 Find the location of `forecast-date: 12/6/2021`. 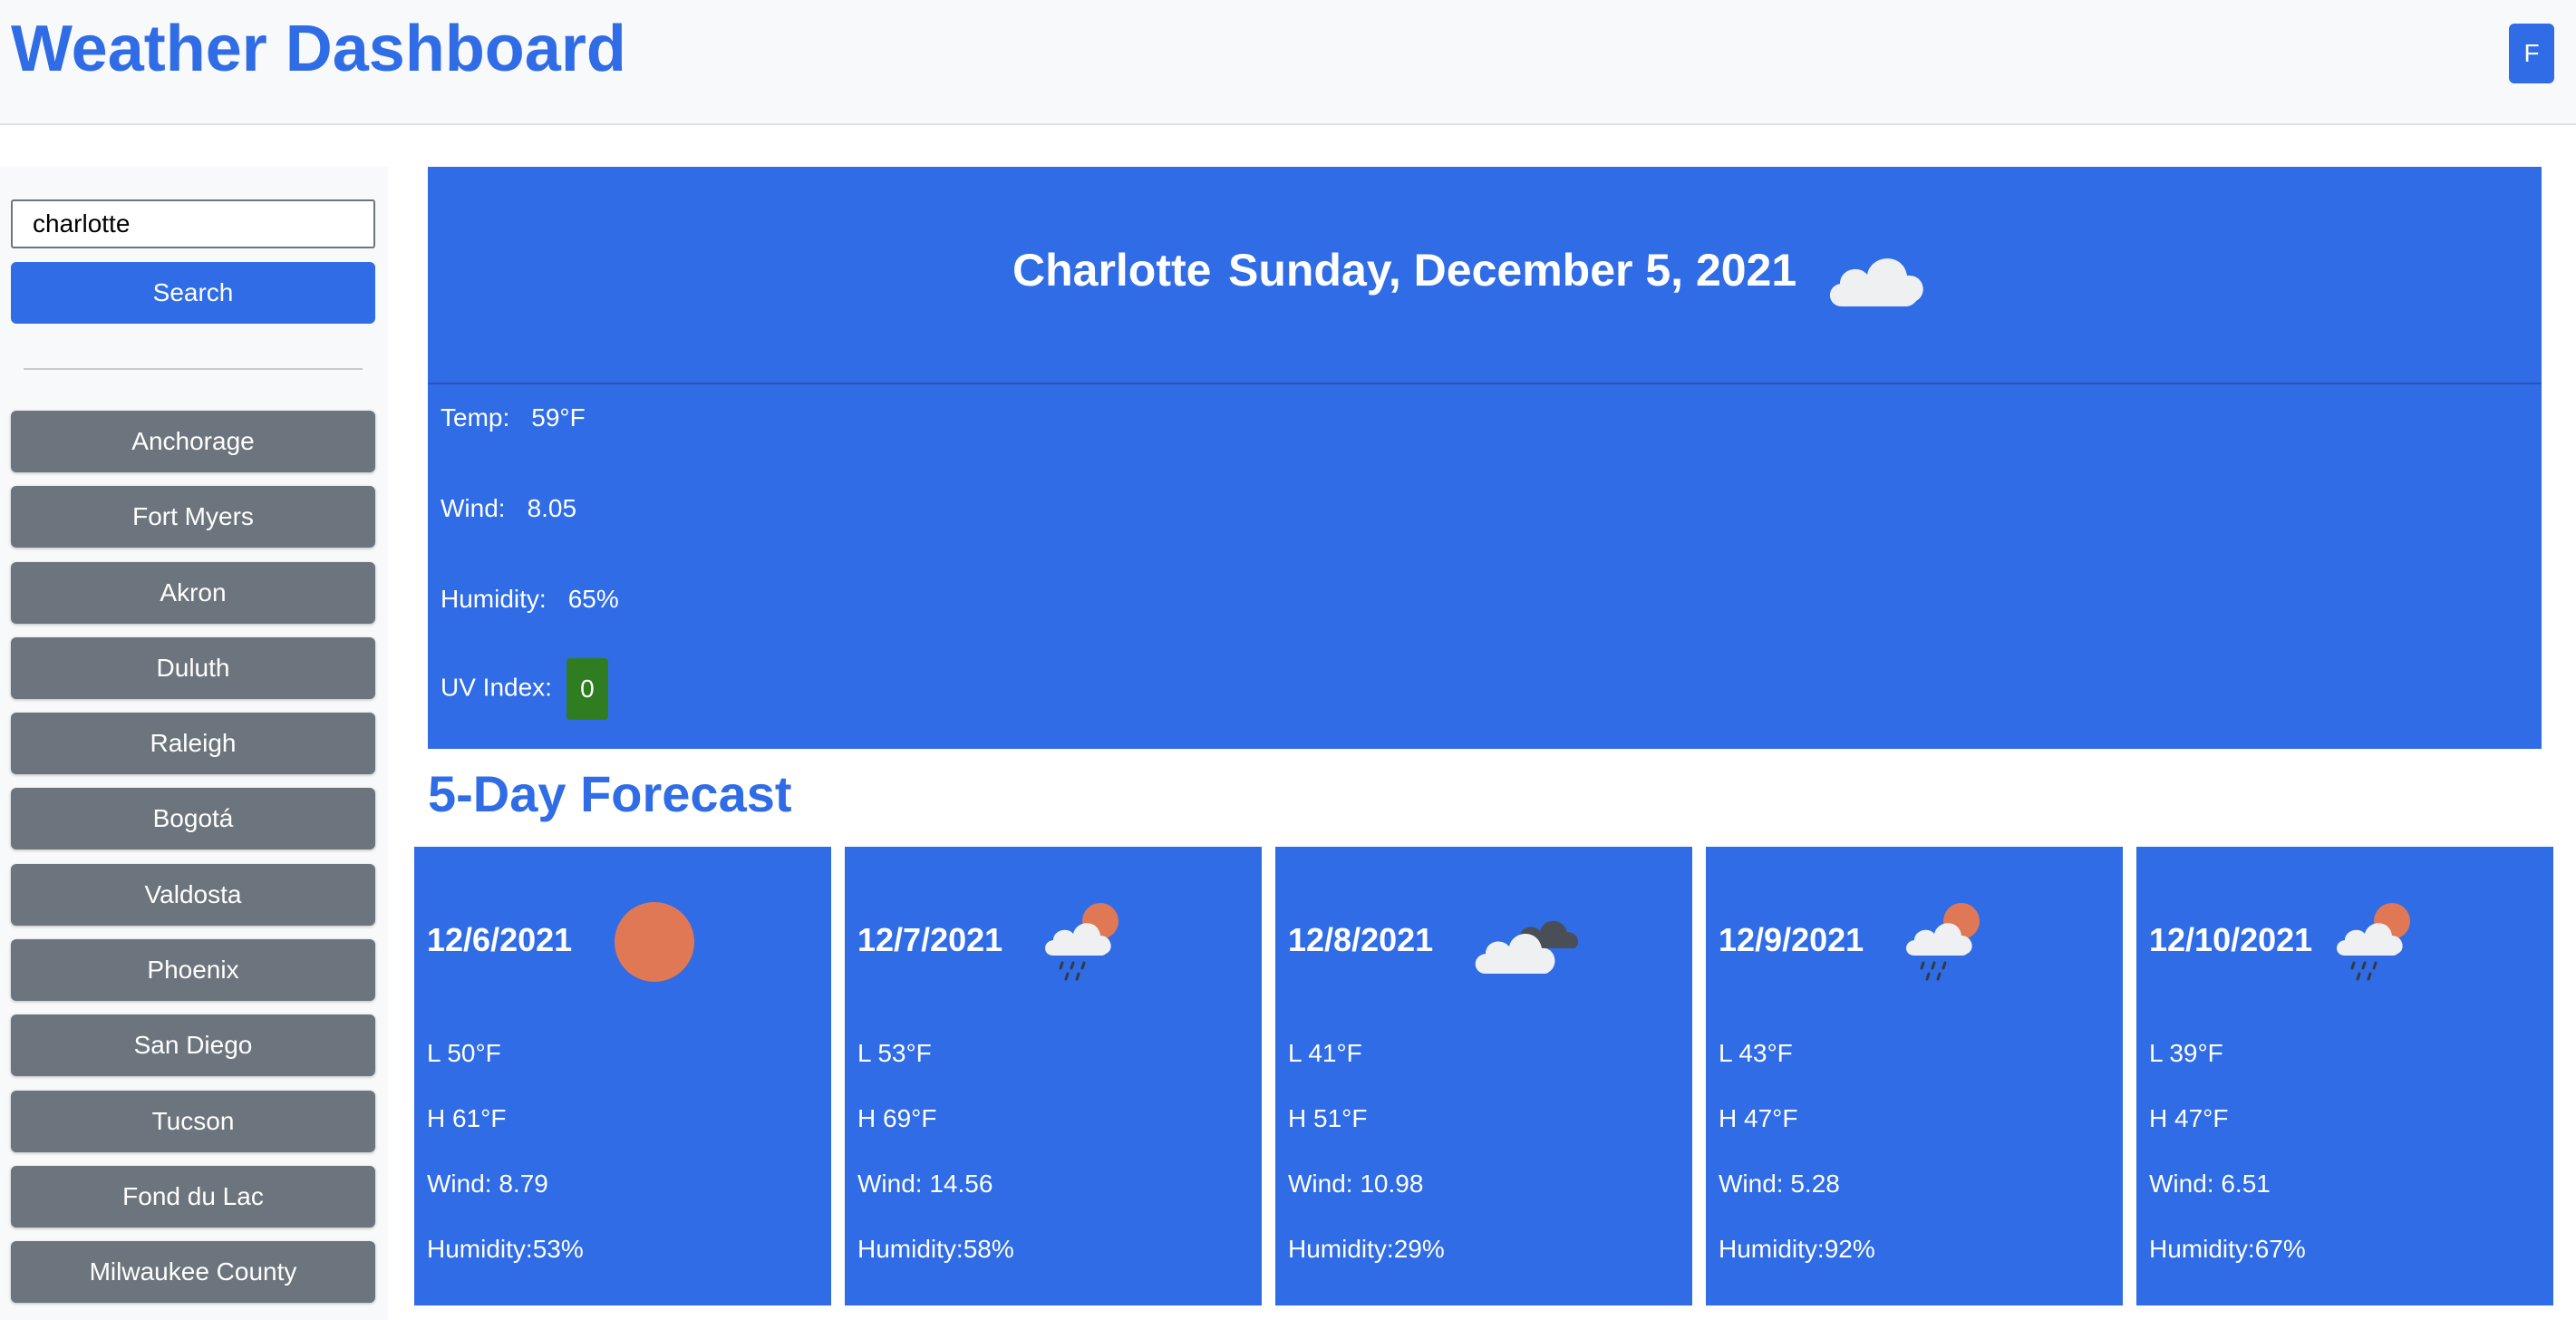

forecast-date: 12/6/2021 is located at coordinates (500, 939).